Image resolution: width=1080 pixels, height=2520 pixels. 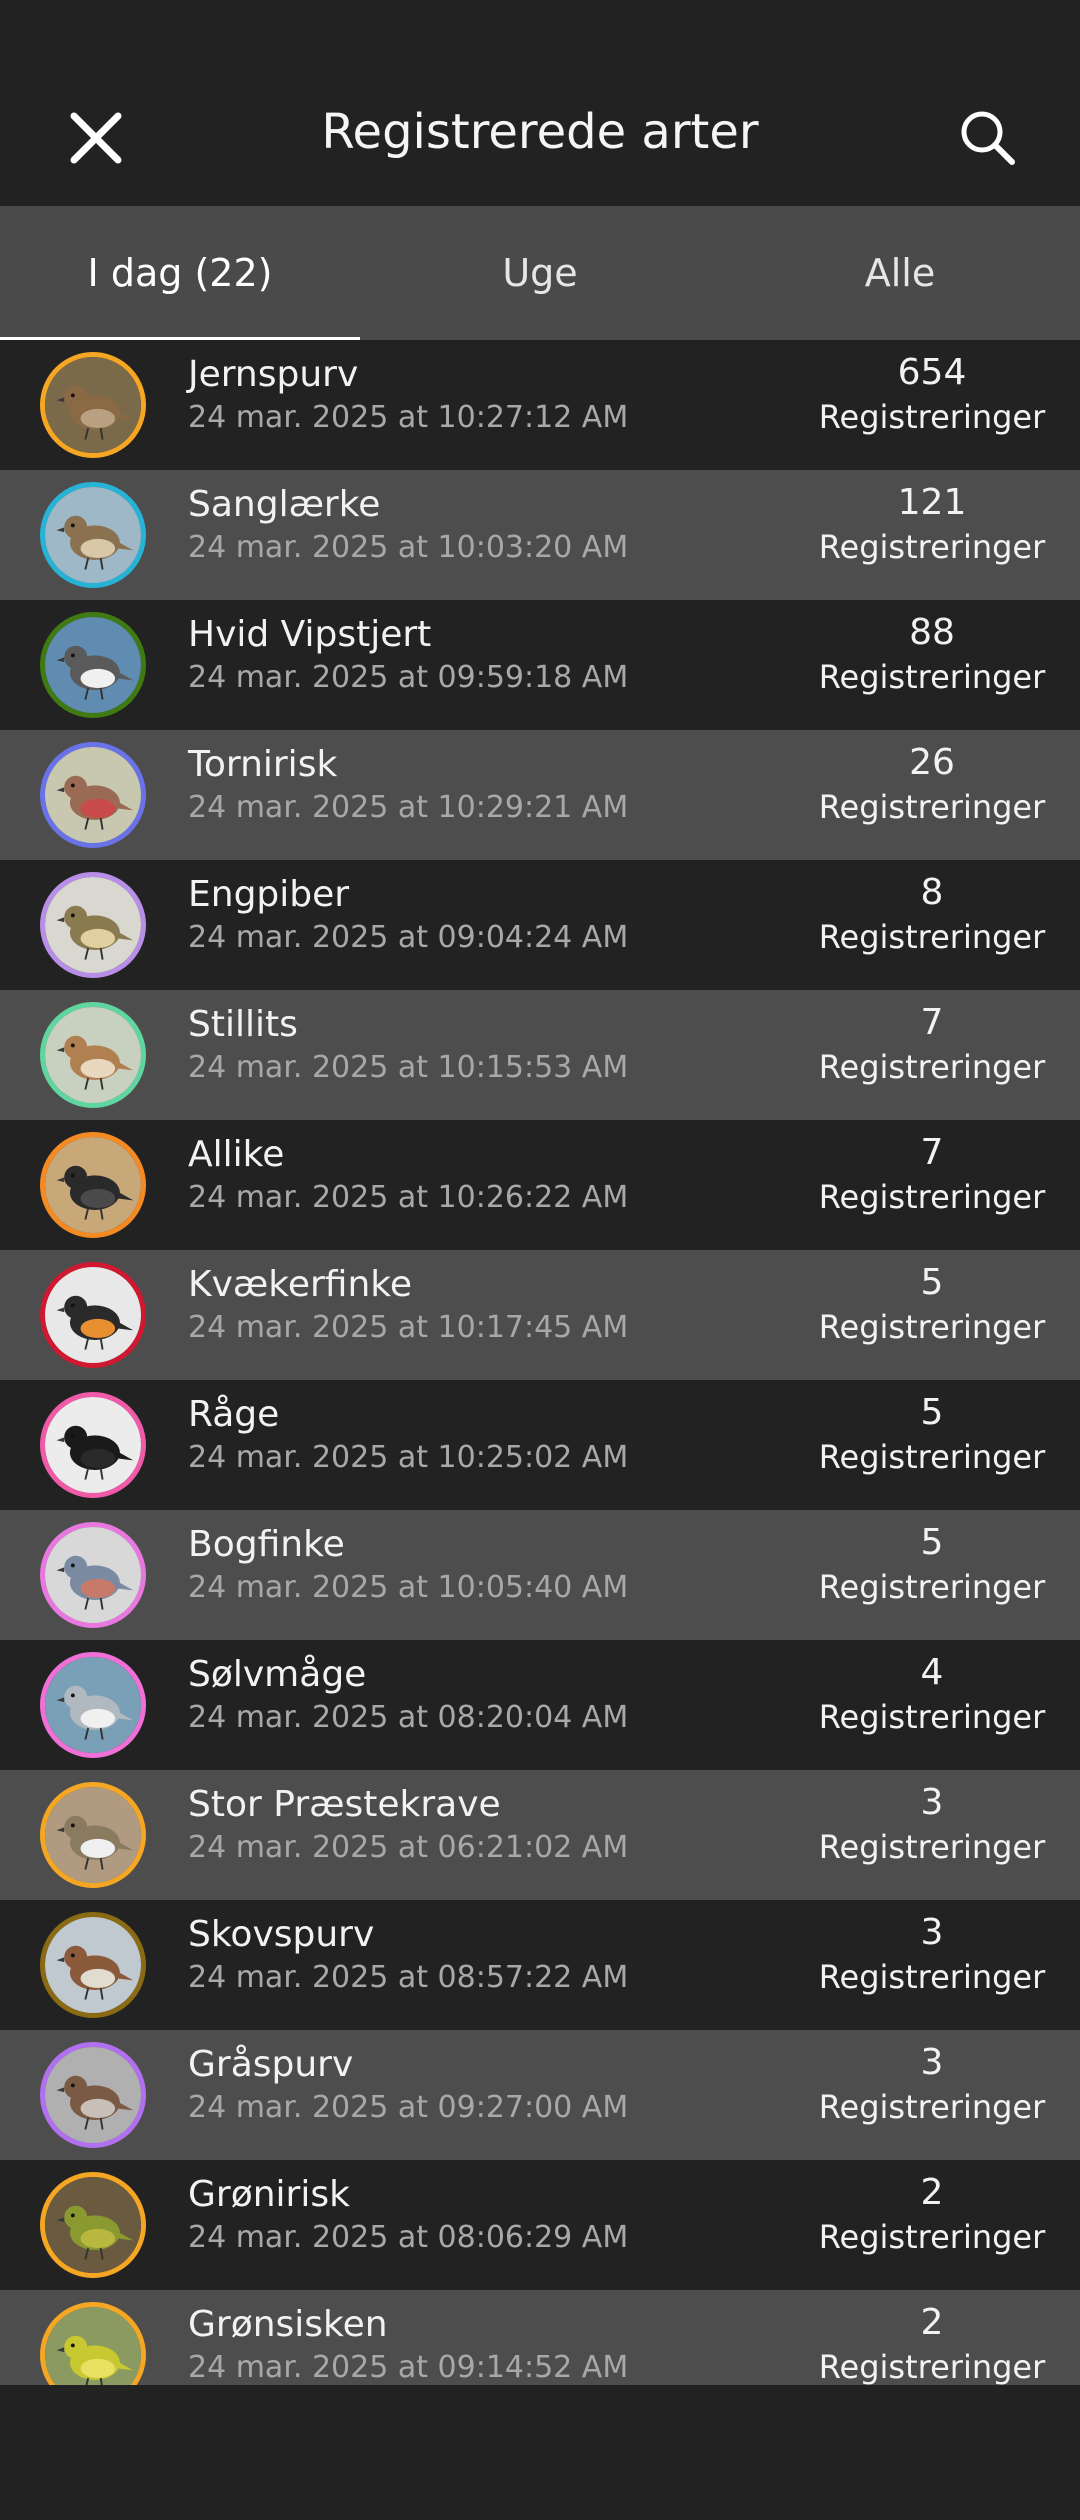 What do you see at coordinates (408, 547) in the screenshot?
I see `last-seen-timestamp: 24 mar. 2025 at 10:03:20 AM` at bounding box center [408, 547].